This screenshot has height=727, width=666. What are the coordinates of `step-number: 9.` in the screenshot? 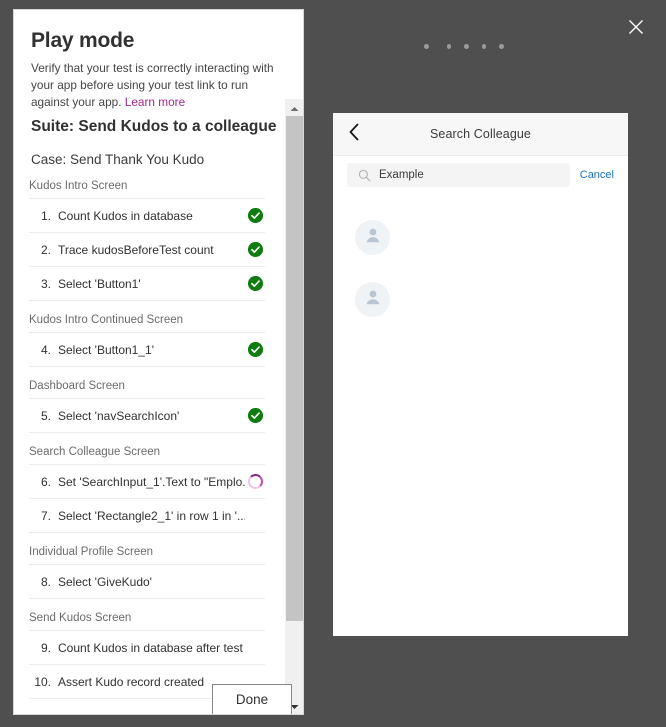 It's located at (45, 647).